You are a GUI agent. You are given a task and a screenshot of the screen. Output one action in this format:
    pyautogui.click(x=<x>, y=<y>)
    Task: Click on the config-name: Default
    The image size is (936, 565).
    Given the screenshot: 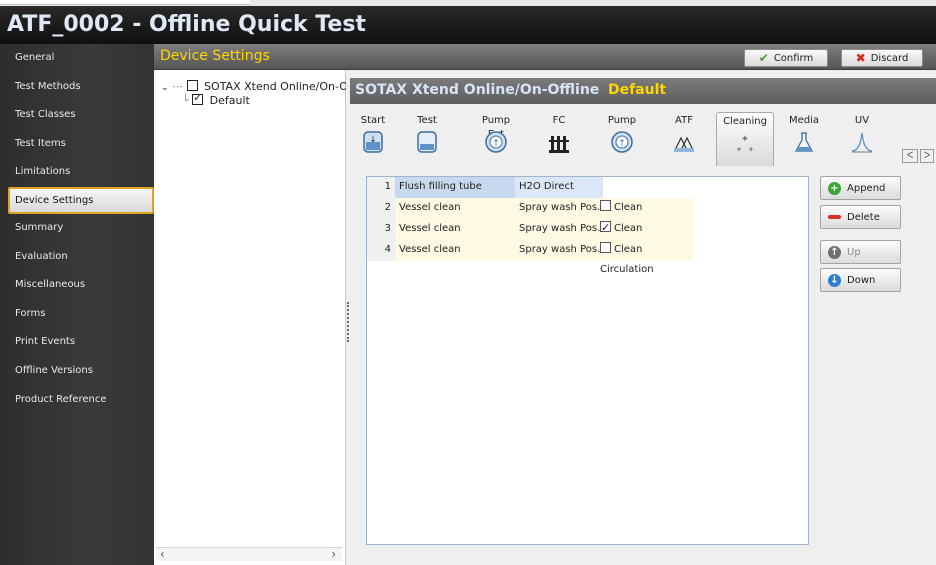 What is the action you would take?
    pyautogui.click(x=637, y=90)
    